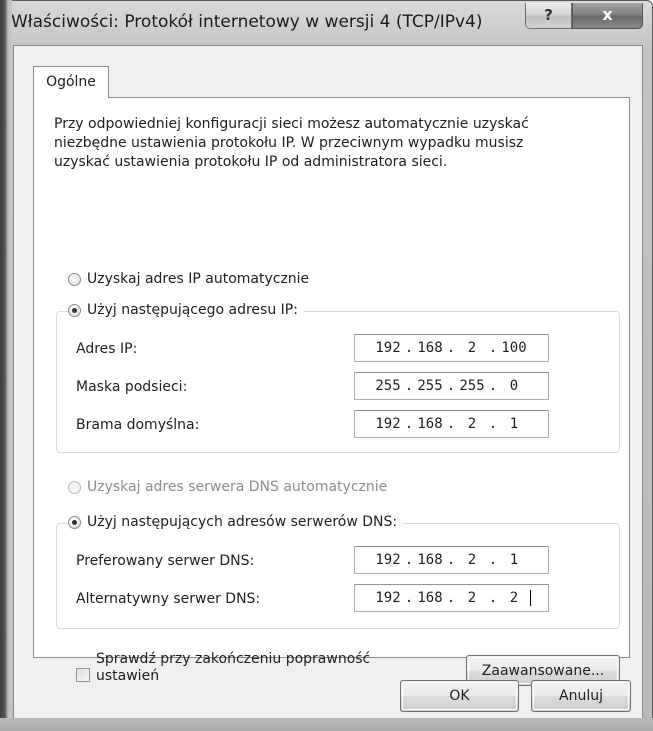 The image size is (653, 731). Describe the element at coordinates (451, 598) in the screenshot. I see `alternate-dns-input: 192. 168. 2. 2` at that location.